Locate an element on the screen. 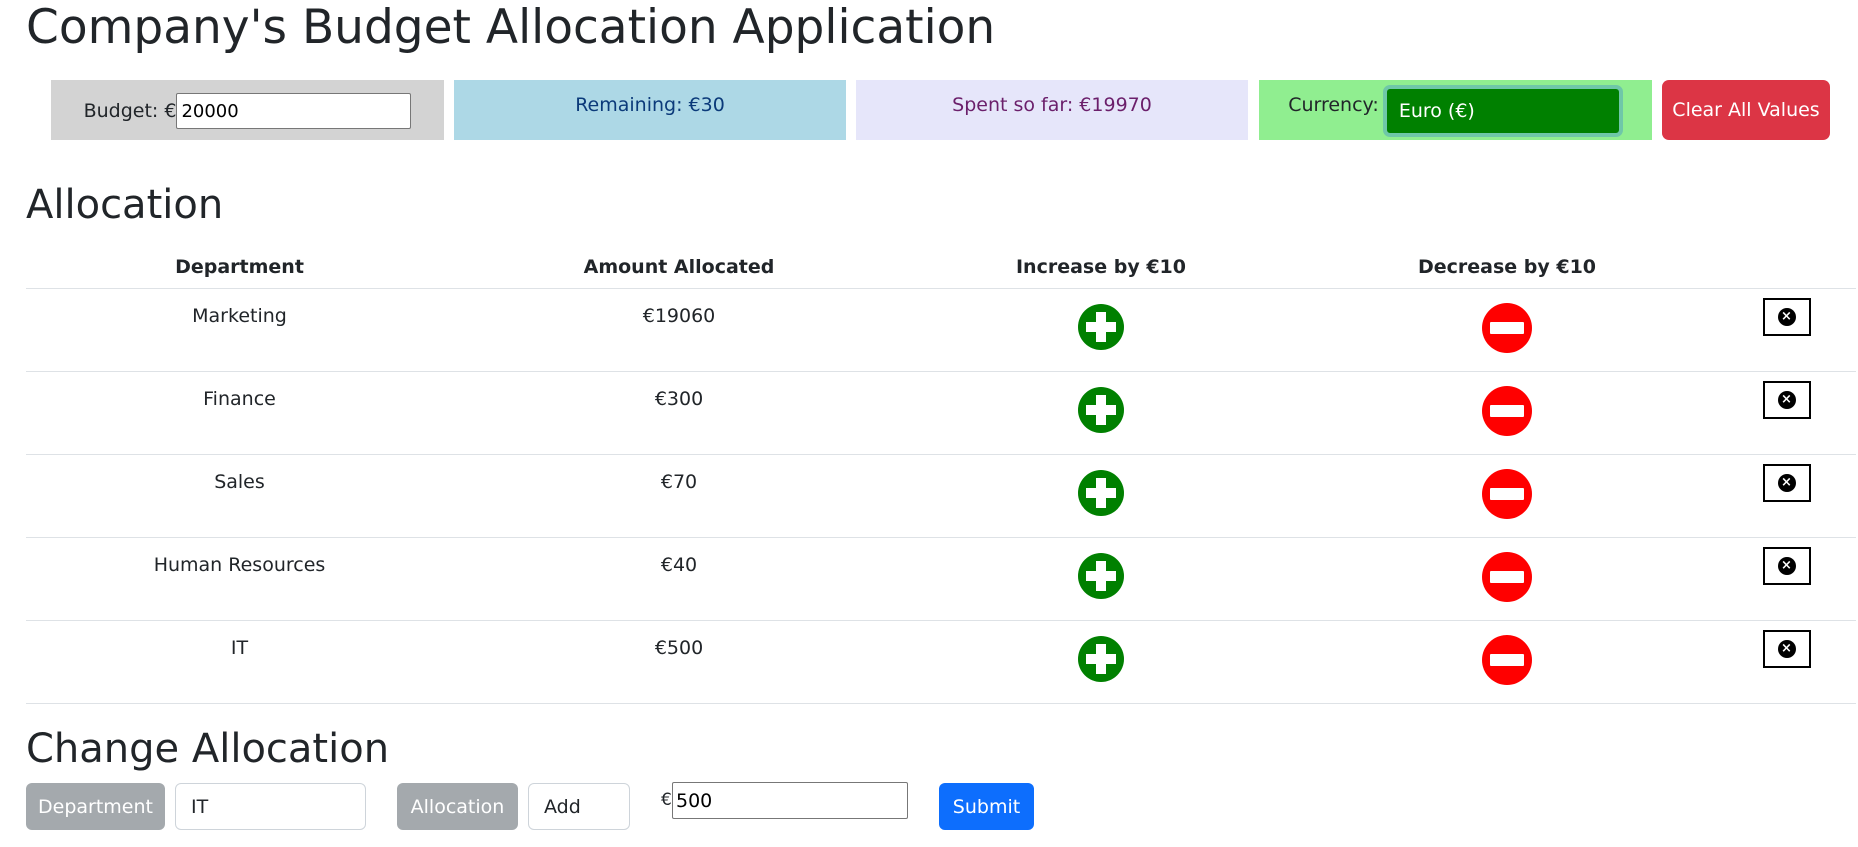 The width and height of the screenshot is (1858, 847). page-title: Company's Budget Allocation Application is located at coordinates (511, 27).